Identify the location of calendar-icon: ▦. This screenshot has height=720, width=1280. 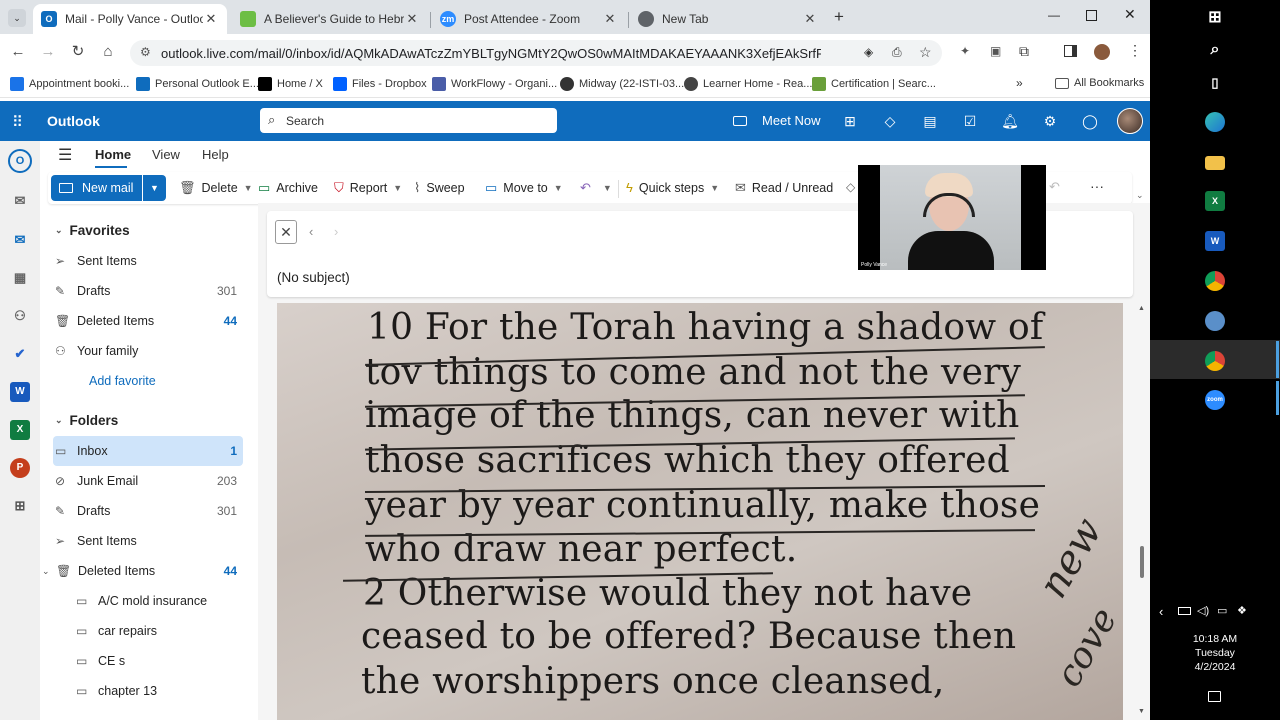
(20, 278).